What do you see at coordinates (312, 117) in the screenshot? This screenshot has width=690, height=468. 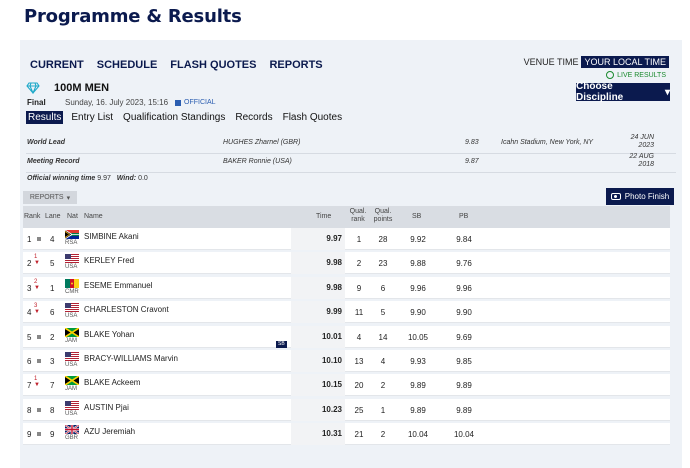 I see `tab-flash-quotes: Flash Quotes` at bounding box center [312, 117].